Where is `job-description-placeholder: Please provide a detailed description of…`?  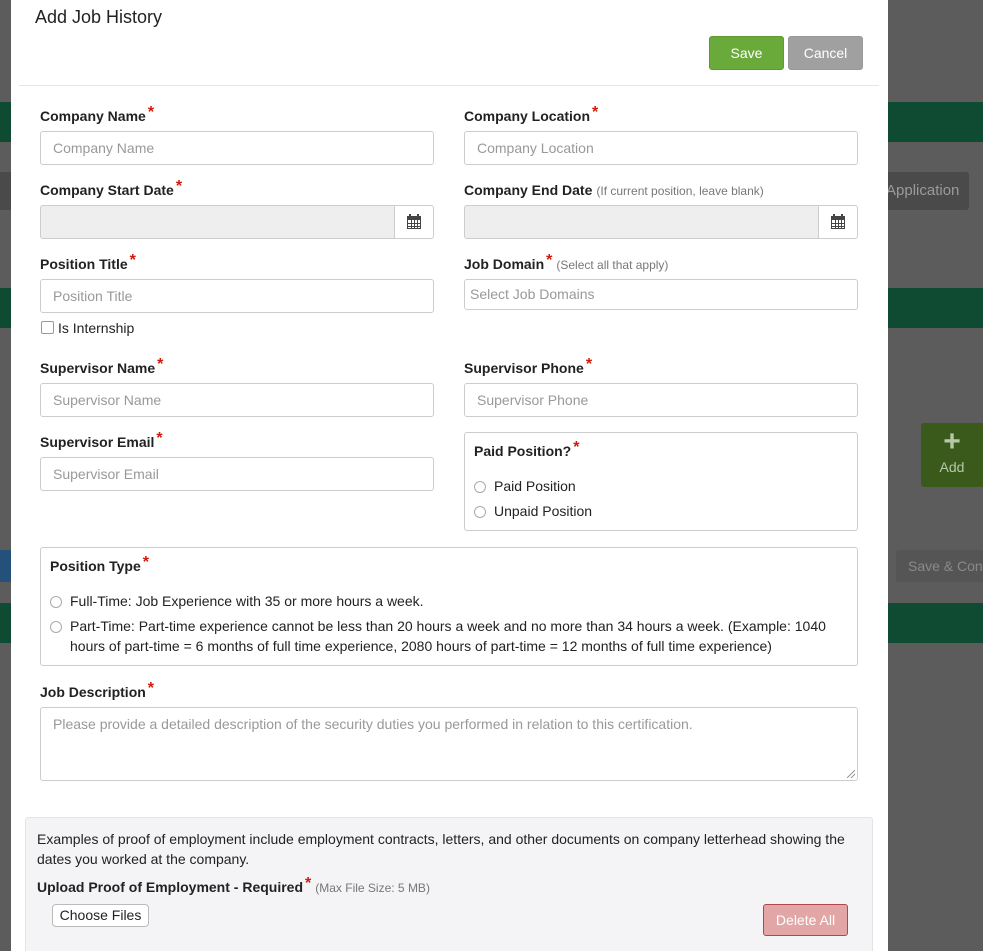
job-description-placeholder: Please provide a detailed description of… is located at coordinates (373, 724).